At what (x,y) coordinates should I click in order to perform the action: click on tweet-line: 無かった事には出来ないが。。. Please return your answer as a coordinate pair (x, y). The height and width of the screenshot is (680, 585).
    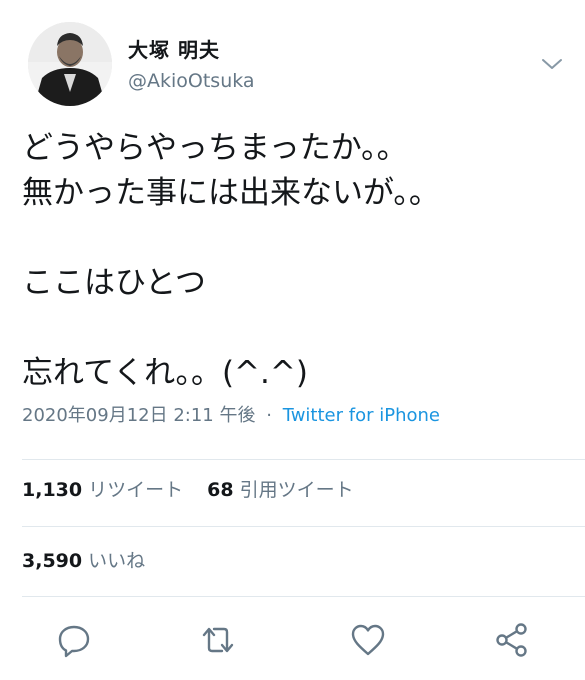
    Looking at the image, I should click on (231, 193).